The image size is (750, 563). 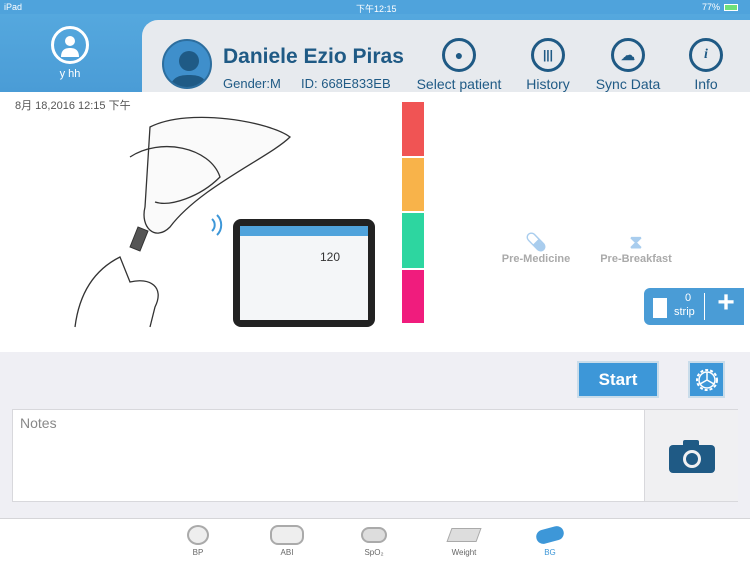 I want to click on tab-bg: BG, so click(x=550, y=540).